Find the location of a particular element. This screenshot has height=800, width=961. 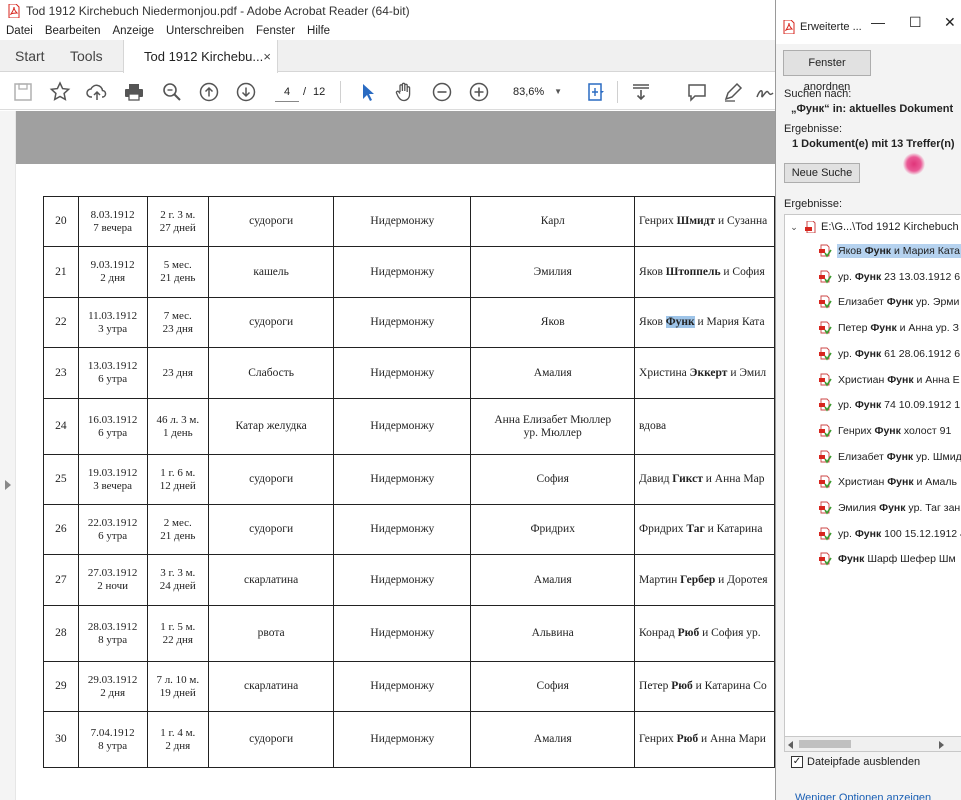

close-tab-icon: × is located at coordinates (267, 56).